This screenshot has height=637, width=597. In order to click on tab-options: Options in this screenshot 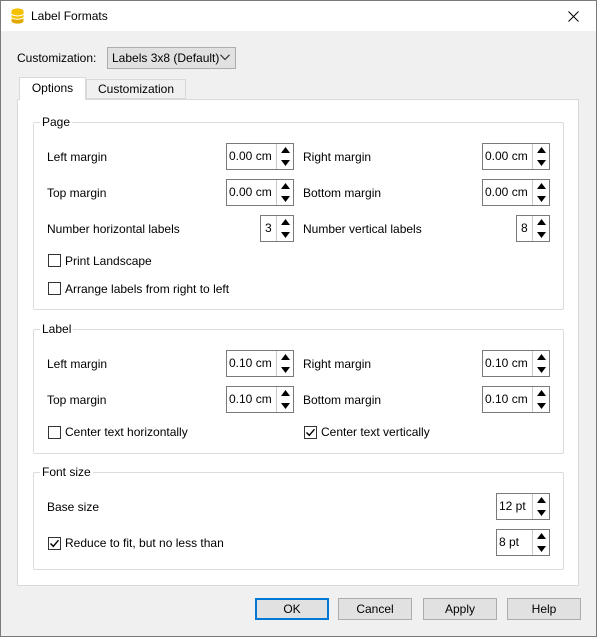, I will do `click(52, 88)`.